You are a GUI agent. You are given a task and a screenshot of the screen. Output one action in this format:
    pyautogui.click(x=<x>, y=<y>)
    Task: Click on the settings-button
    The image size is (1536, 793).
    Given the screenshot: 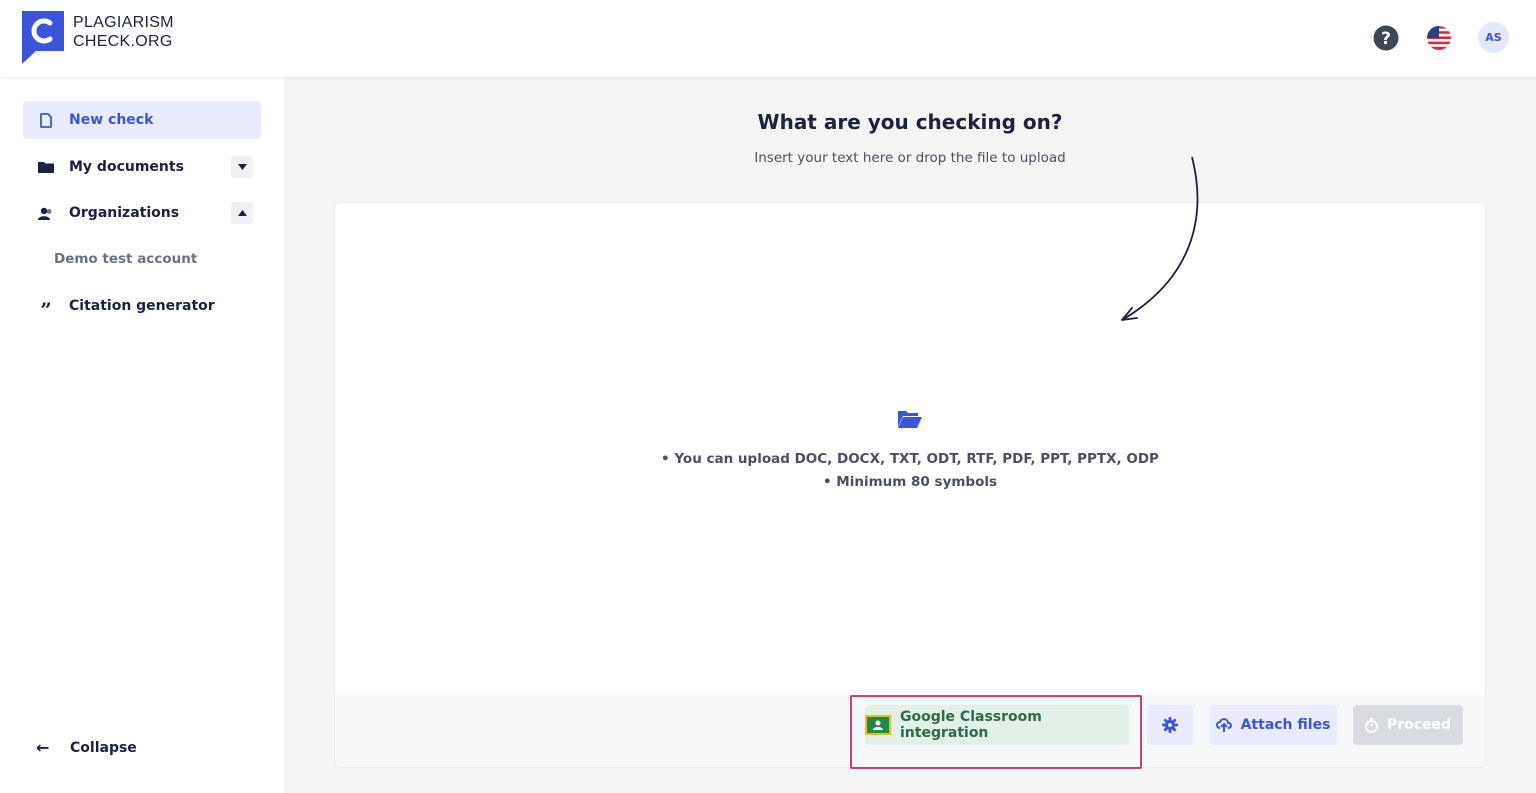 What is the action you would take?
    pyautogui.click(x=1170, y=725)
    